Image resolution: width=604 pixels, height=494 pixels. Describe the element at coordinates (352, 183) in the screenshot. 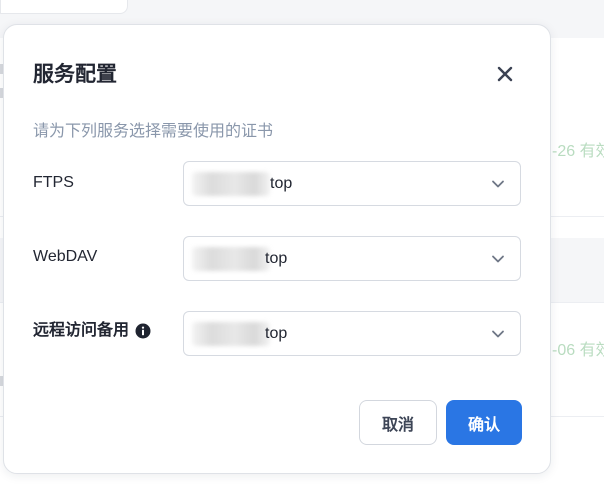

I see `certificate-select-ftps: top` at that location.